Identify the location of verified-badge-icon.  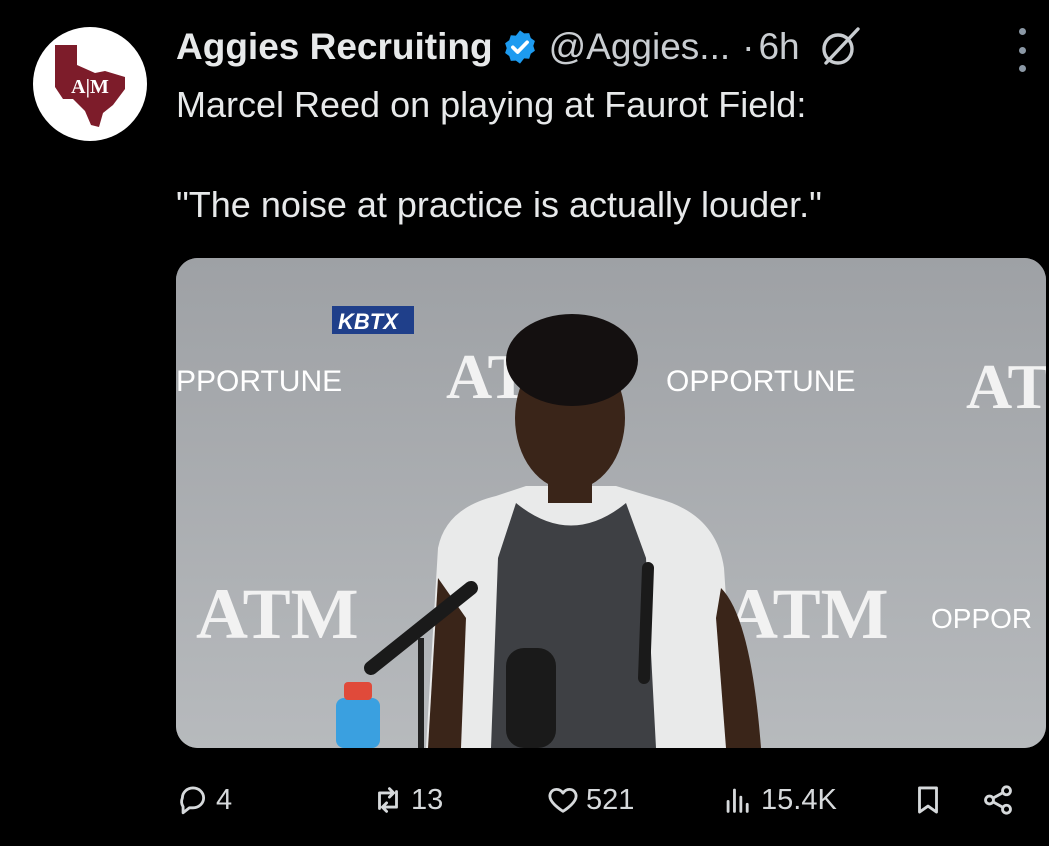
(520, 47).